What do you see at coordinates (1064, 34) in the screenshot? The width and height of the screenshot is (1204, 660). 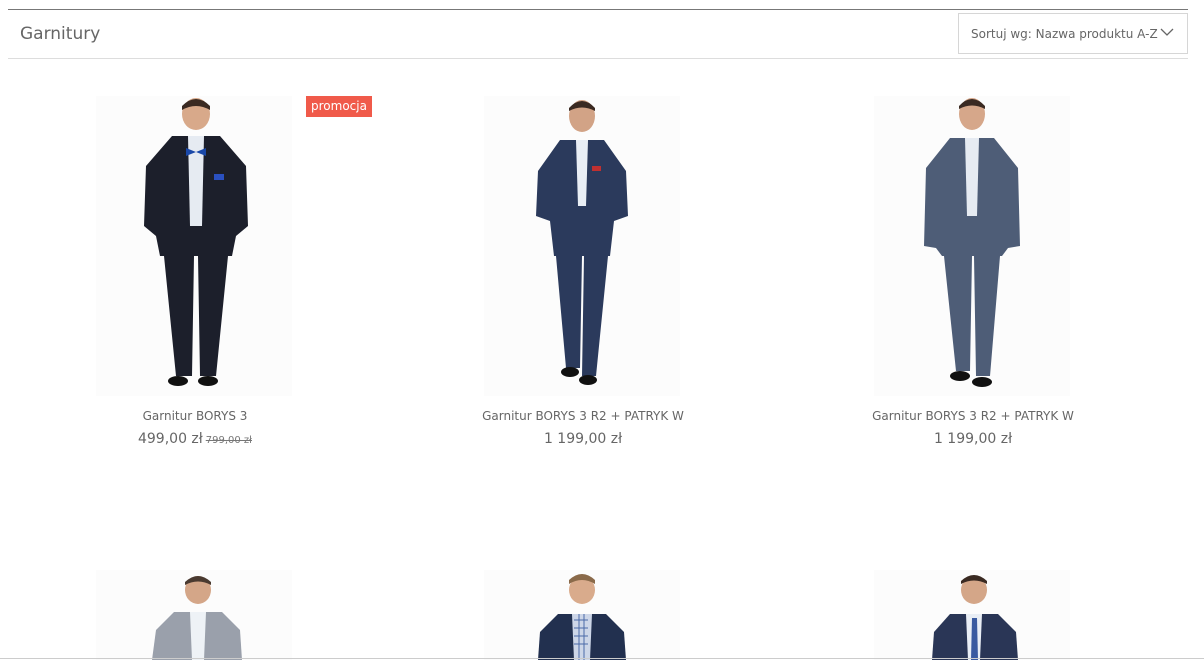 I see `sort-label: Sortuj wg: Nazwa produktu A-Z` at bounding box center [1064, 34].